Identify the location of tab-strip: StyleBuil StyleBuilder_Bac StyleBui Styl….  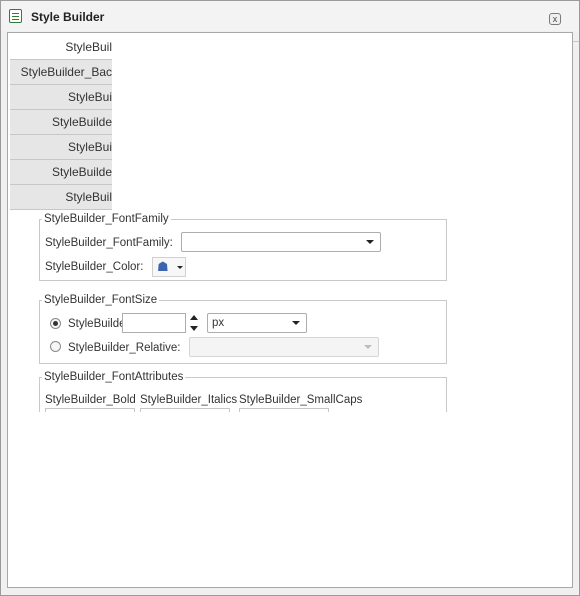
(61, 122).